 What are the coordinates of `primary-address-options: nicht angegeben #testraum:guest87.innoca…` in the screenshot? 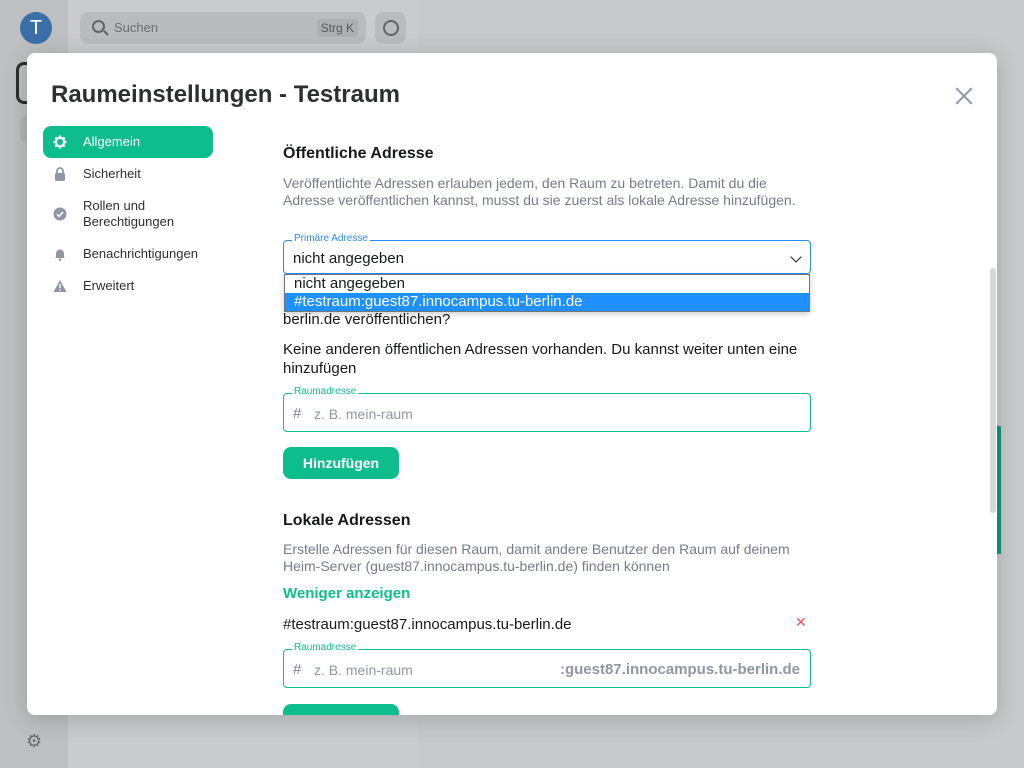 It's located at (547, 293).